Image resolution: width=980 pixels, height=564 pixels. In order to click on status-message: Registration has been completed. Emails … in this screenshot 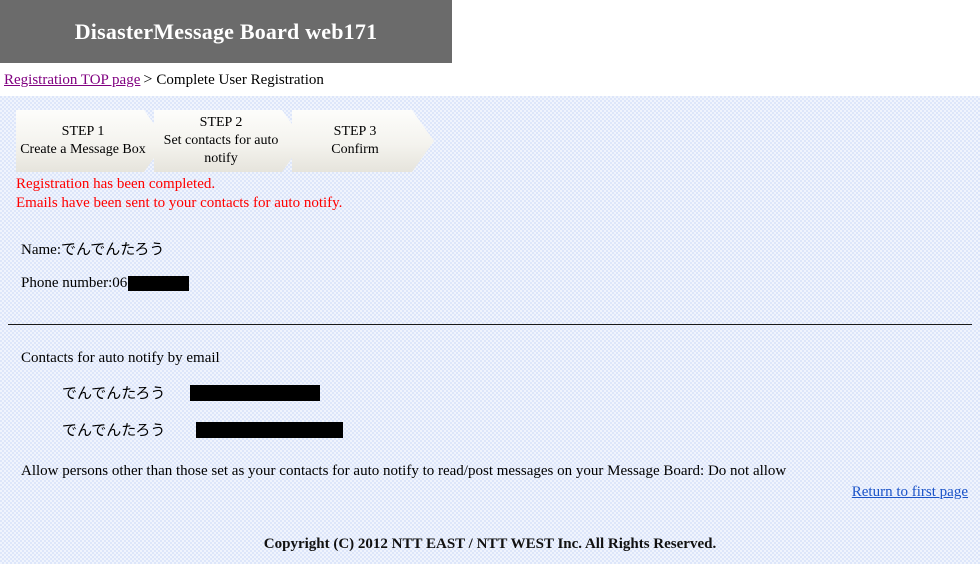, I will do `click(179, 194)`.